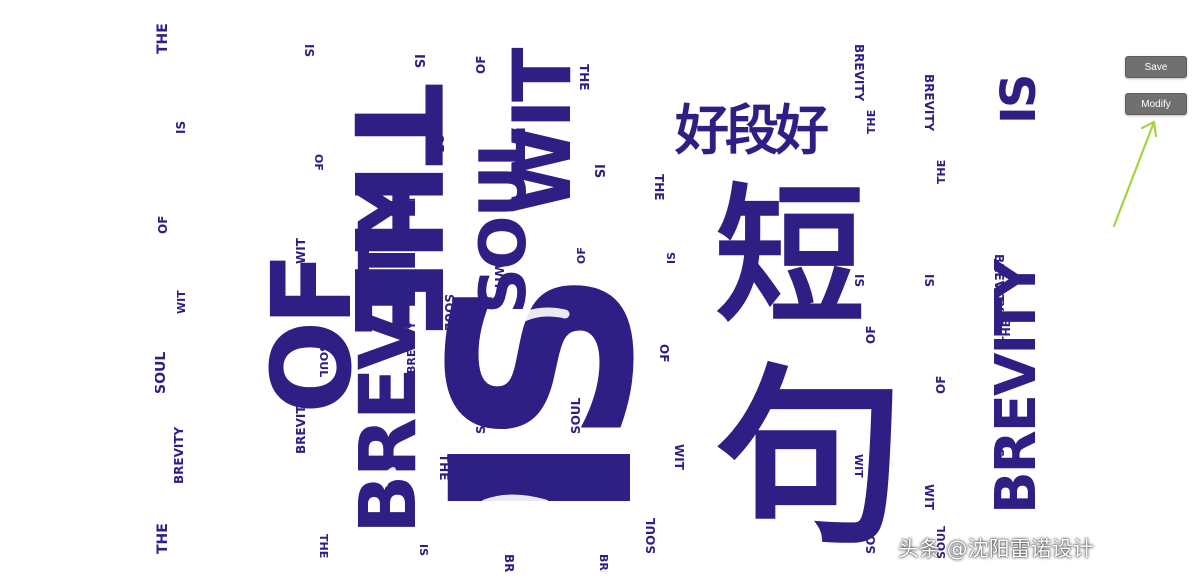 The image size is (1200, 586). Describe the element at coordinates (996, 549) in the screenshot. I see `watermark-text: 头条 @沈阳雷诺设计` at that location.